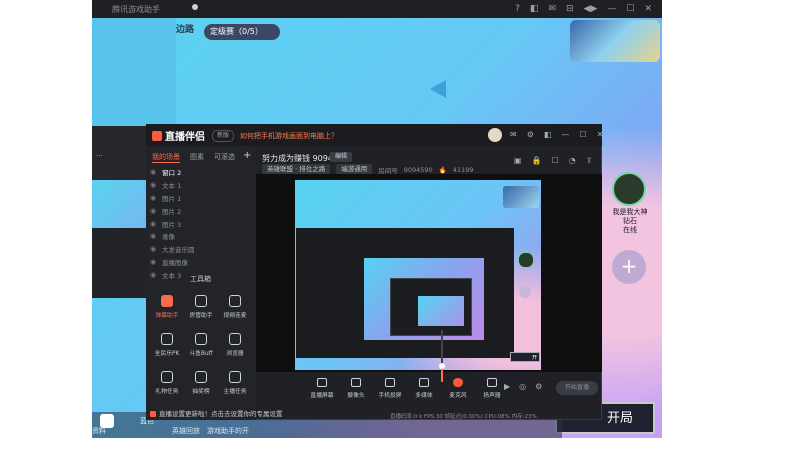  I want to click on mic-volume-slider, so click(442, 356).